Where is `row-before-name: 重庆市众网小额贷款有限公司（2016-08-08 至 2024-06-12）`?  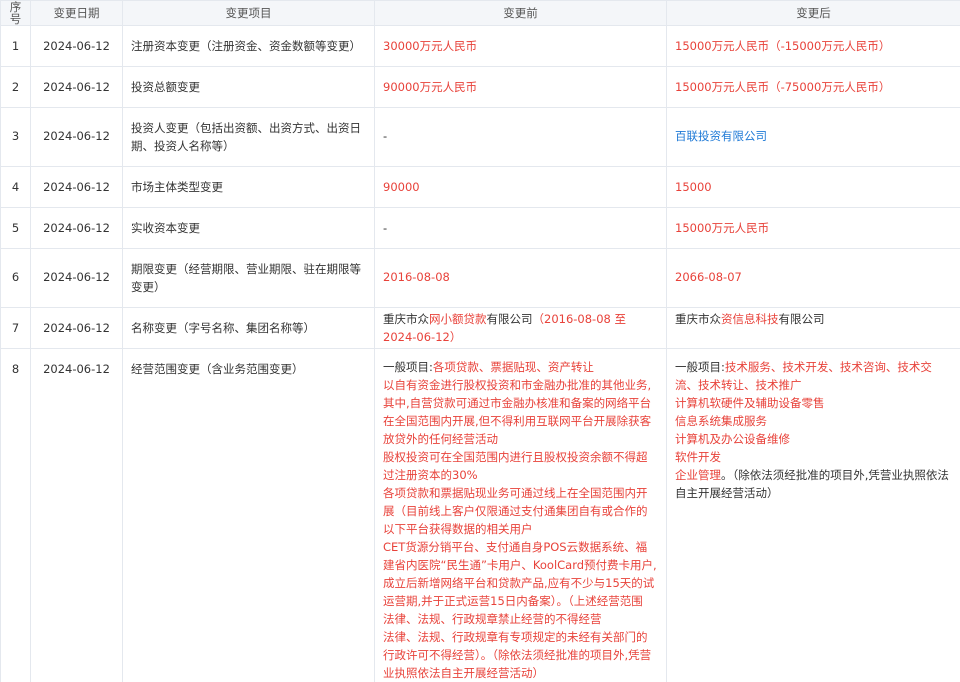 row-before-name: 重庆市众网小额贷款有限公司（2016-08-08 至 2024-06-12） is located at coordinates (521, 328).